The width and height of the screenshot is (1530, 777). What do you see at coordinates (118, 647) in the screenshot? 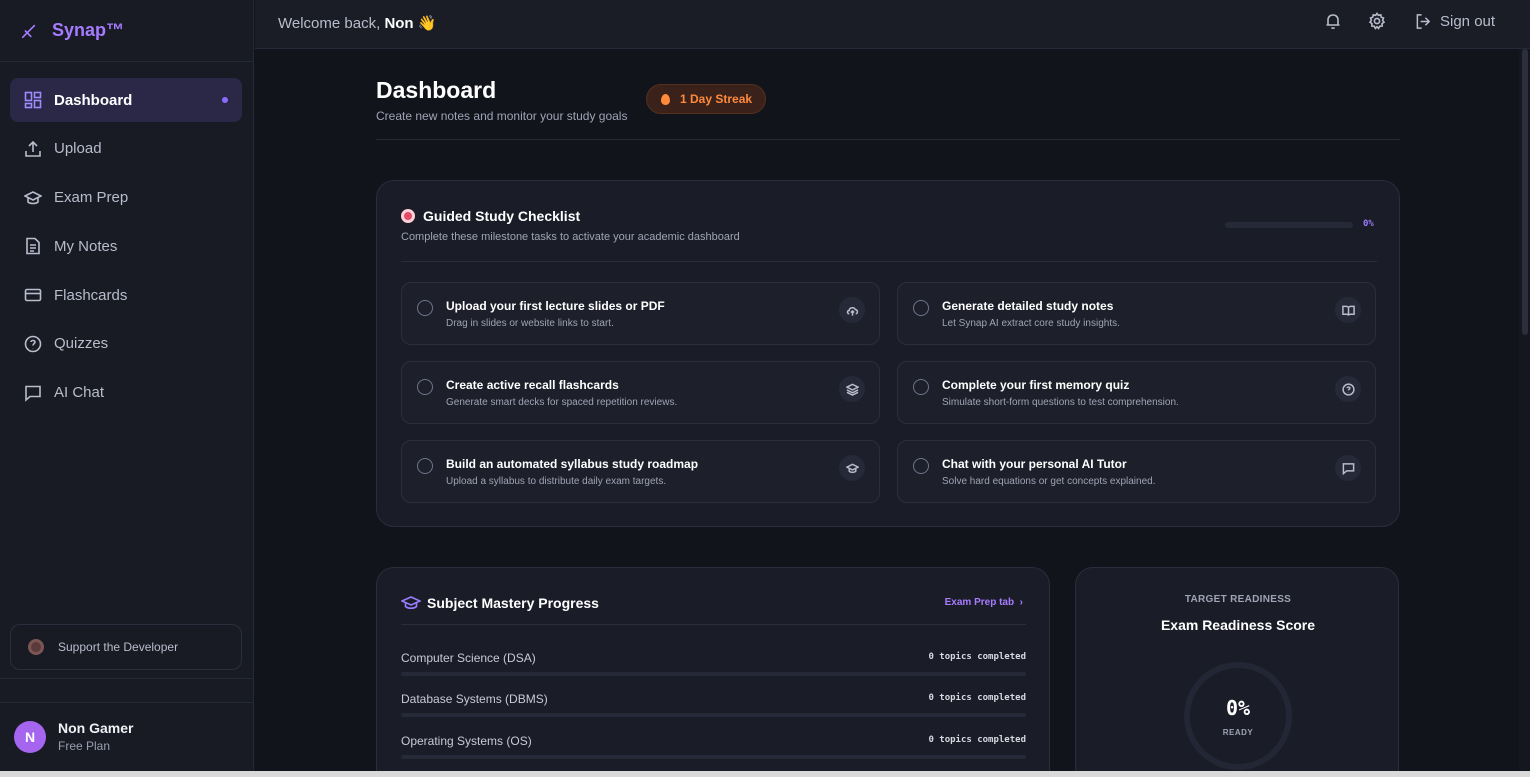
I see `support-label: Support the Developer` at bounding box center [118, 647].